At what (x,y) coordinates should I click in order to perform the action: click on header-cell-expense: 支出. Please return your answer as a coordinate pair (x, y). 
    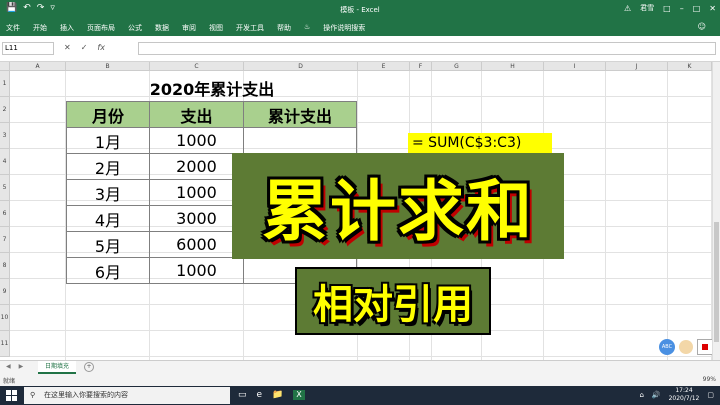
    Looking at the image, I should click on (196, 114).